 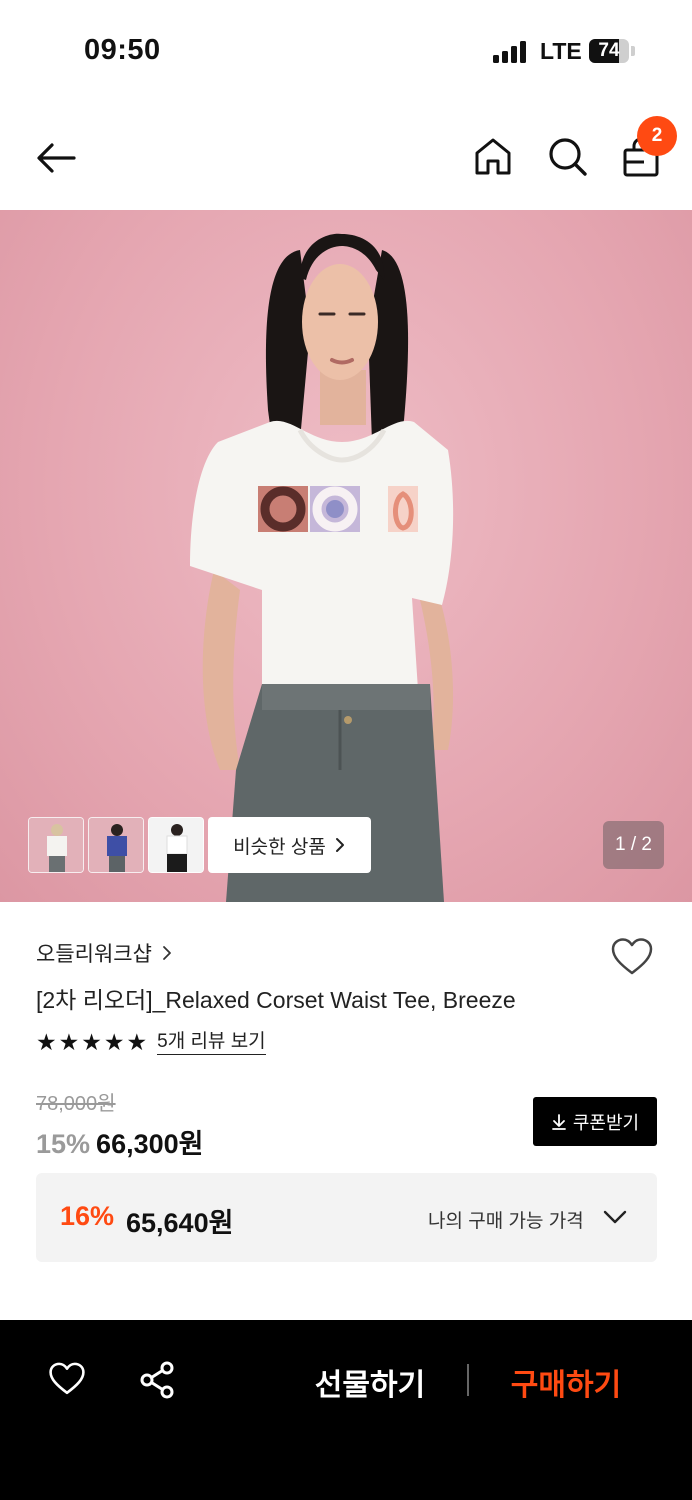 What do you see at coordinates (63, 1144) in the screenshot?
I see `discount-rate: 15%` at bounding box center [63, 1144].